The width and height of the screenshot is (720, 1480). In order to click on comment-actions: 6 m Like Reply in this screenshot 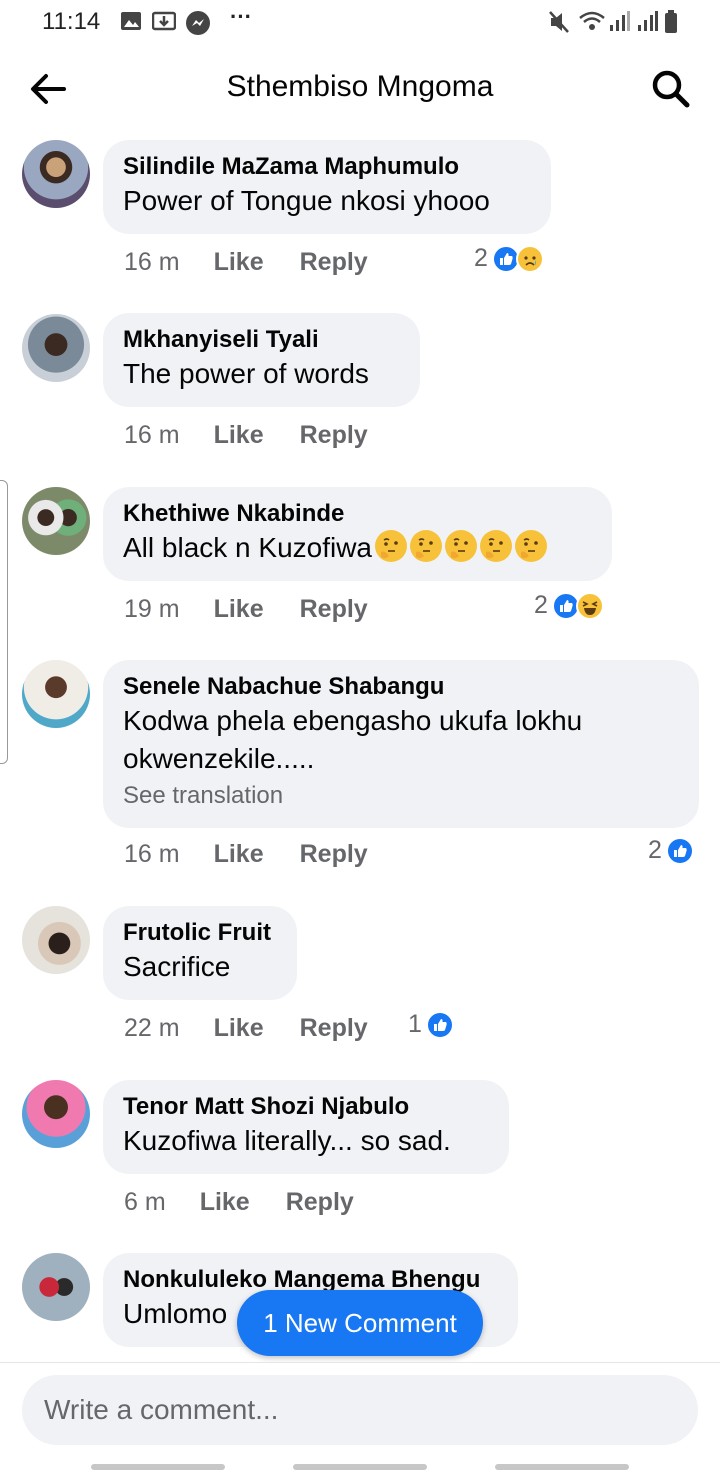, I will do `click(239, 1202)`.